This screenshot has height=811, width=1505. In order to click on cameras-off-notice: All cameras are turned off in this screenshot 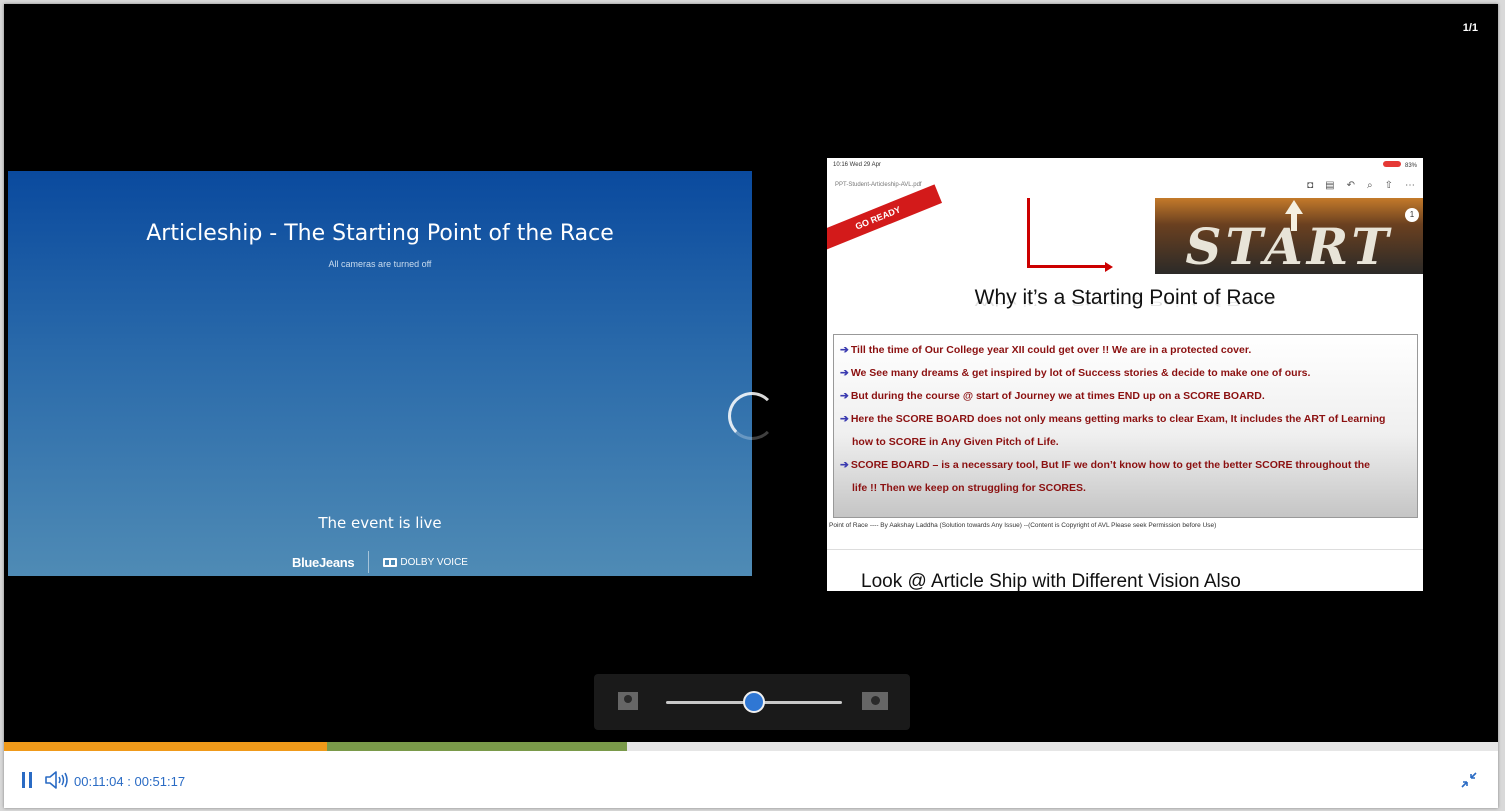, I will do `click(380, 264)`.